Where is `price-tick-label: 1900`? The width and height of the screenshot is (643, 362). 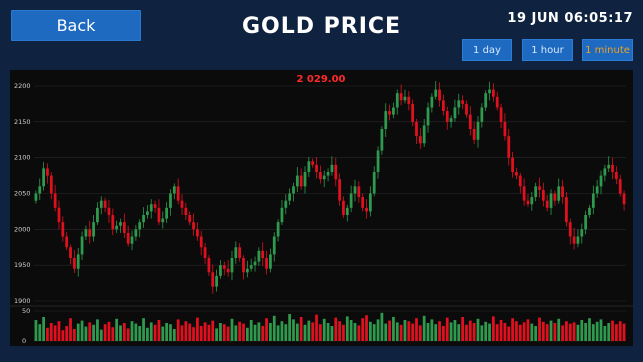
price-tick-label: 1900 is located at coordinates (22, 301).